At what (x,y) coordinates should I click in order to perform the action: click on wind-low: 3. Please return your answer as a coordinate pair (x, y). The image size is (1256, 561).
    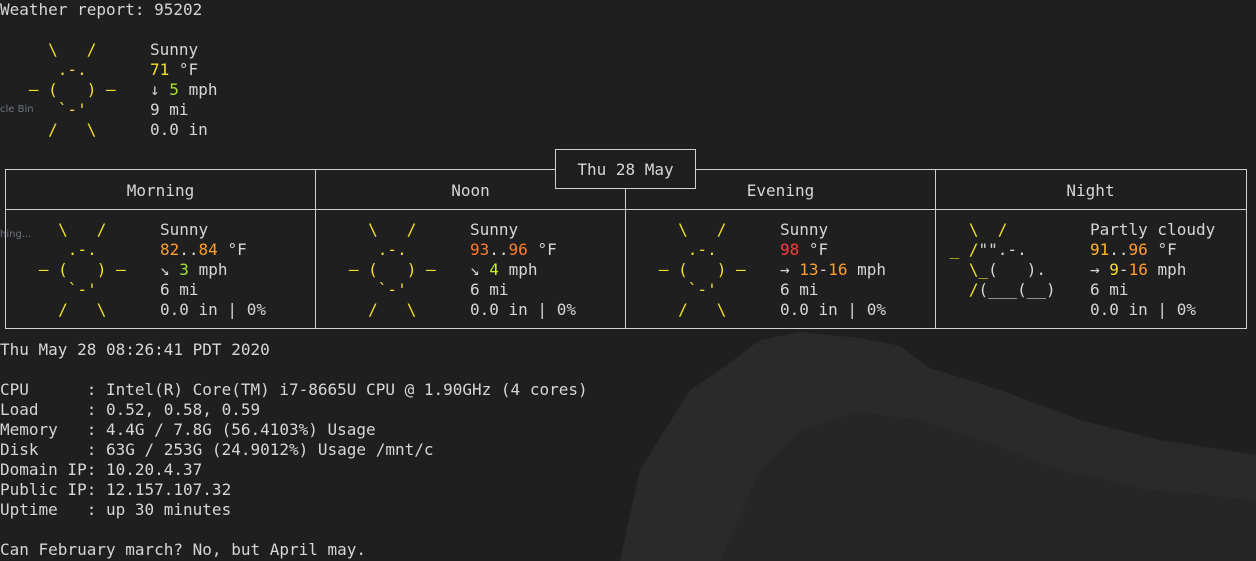
    Looking at the image, I should click on (184, 269).